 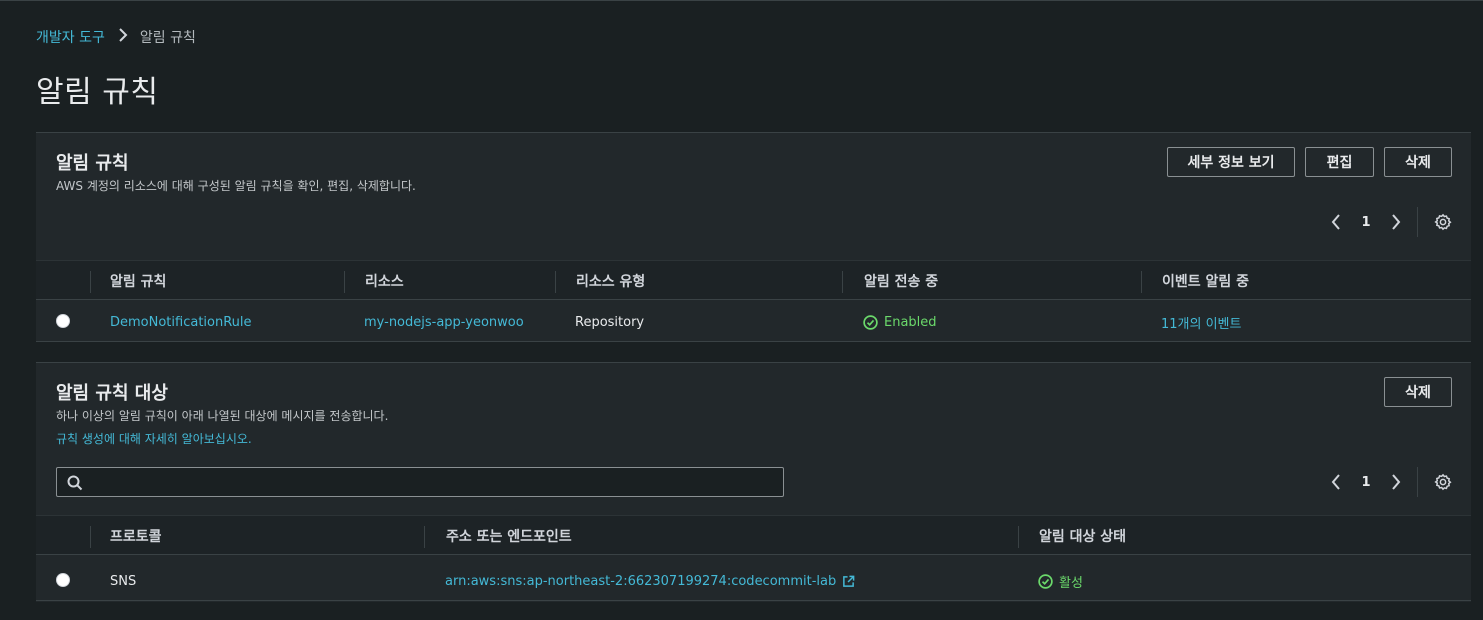 What do you see at coordinates (123, 581) in the screenshot?
I see `protocol: SNS` at bounding box center [123, 581].